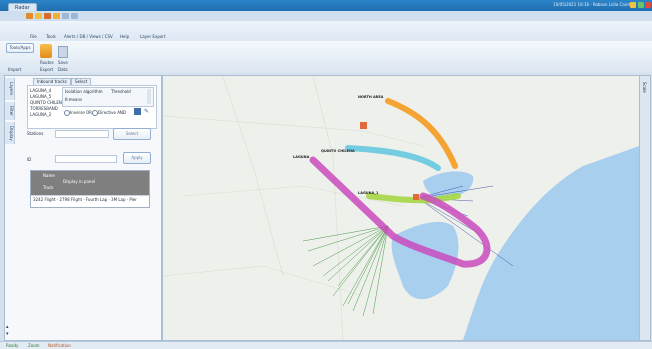 Image resolution: width=652 pixels, height=349 pixels. Describe the element at coordinates (9, 327) in the screenshot. I see `scroll-up-icon: ▴` at that location.